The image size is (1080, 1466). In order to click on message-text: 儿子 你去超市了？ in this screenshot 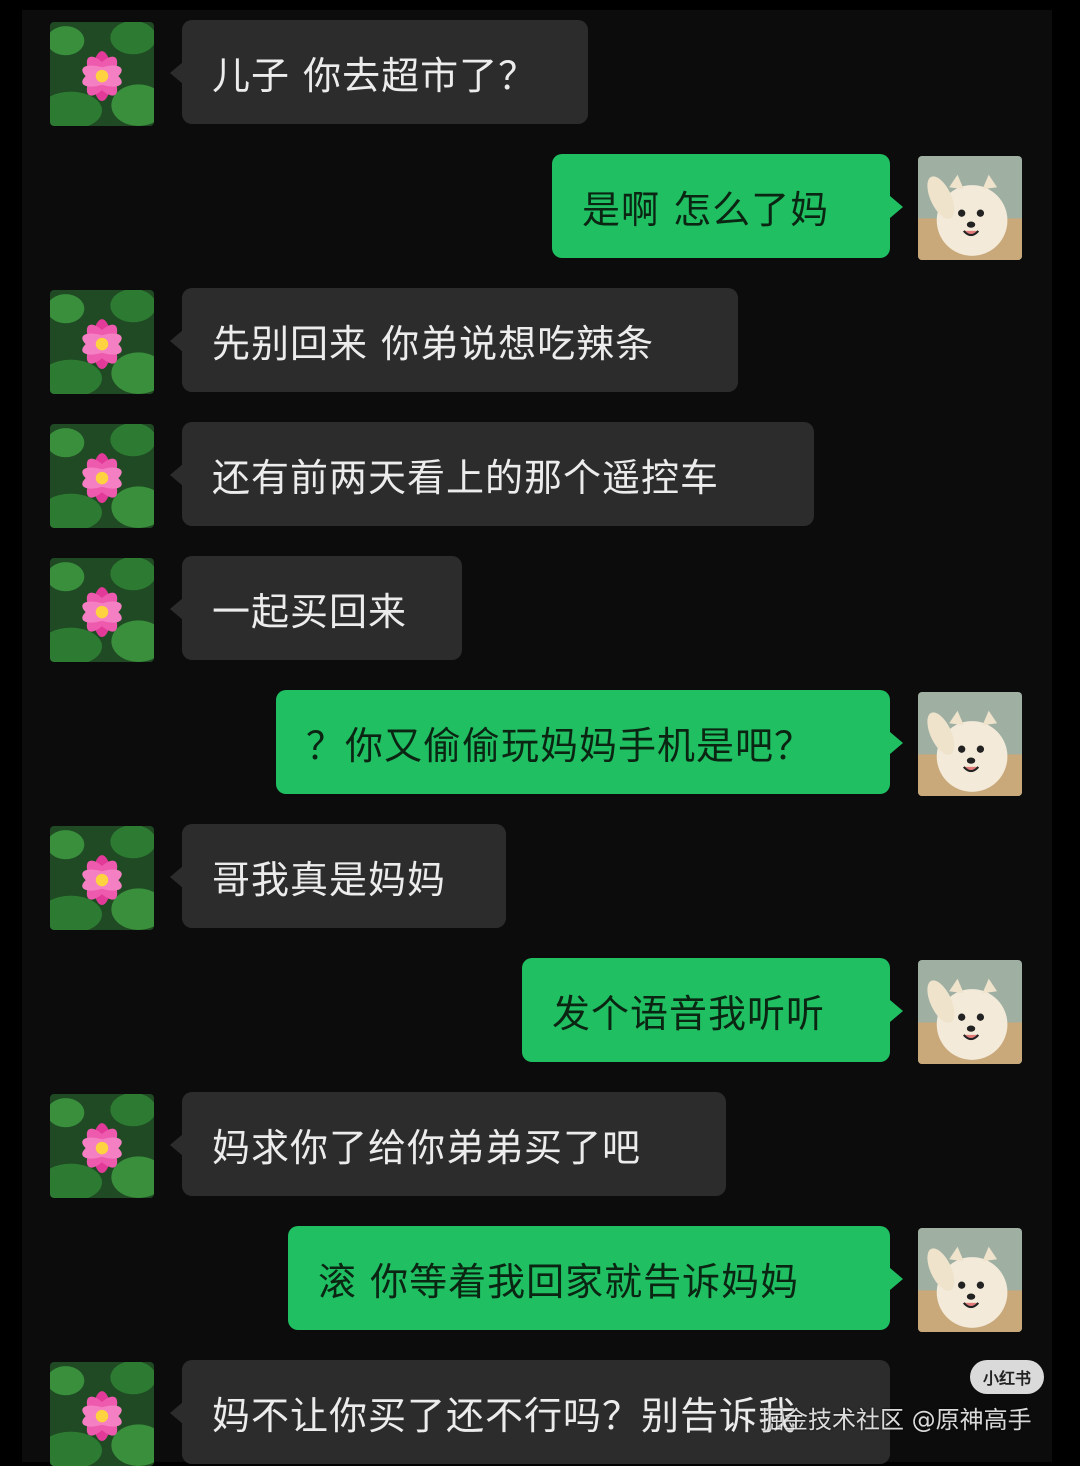, I will do `click(375, 75)`.